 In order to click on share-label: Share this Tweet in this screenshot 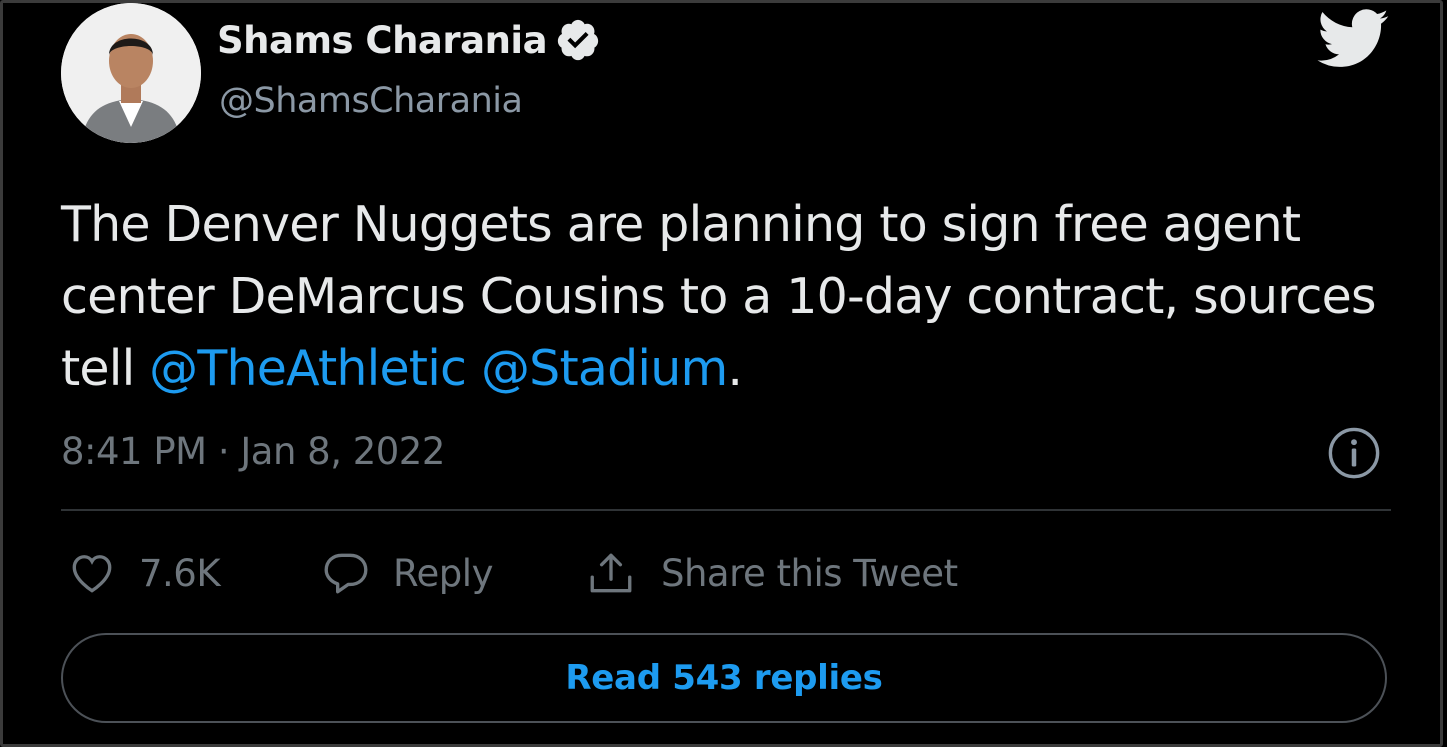, I will do `click(809, 573)`.